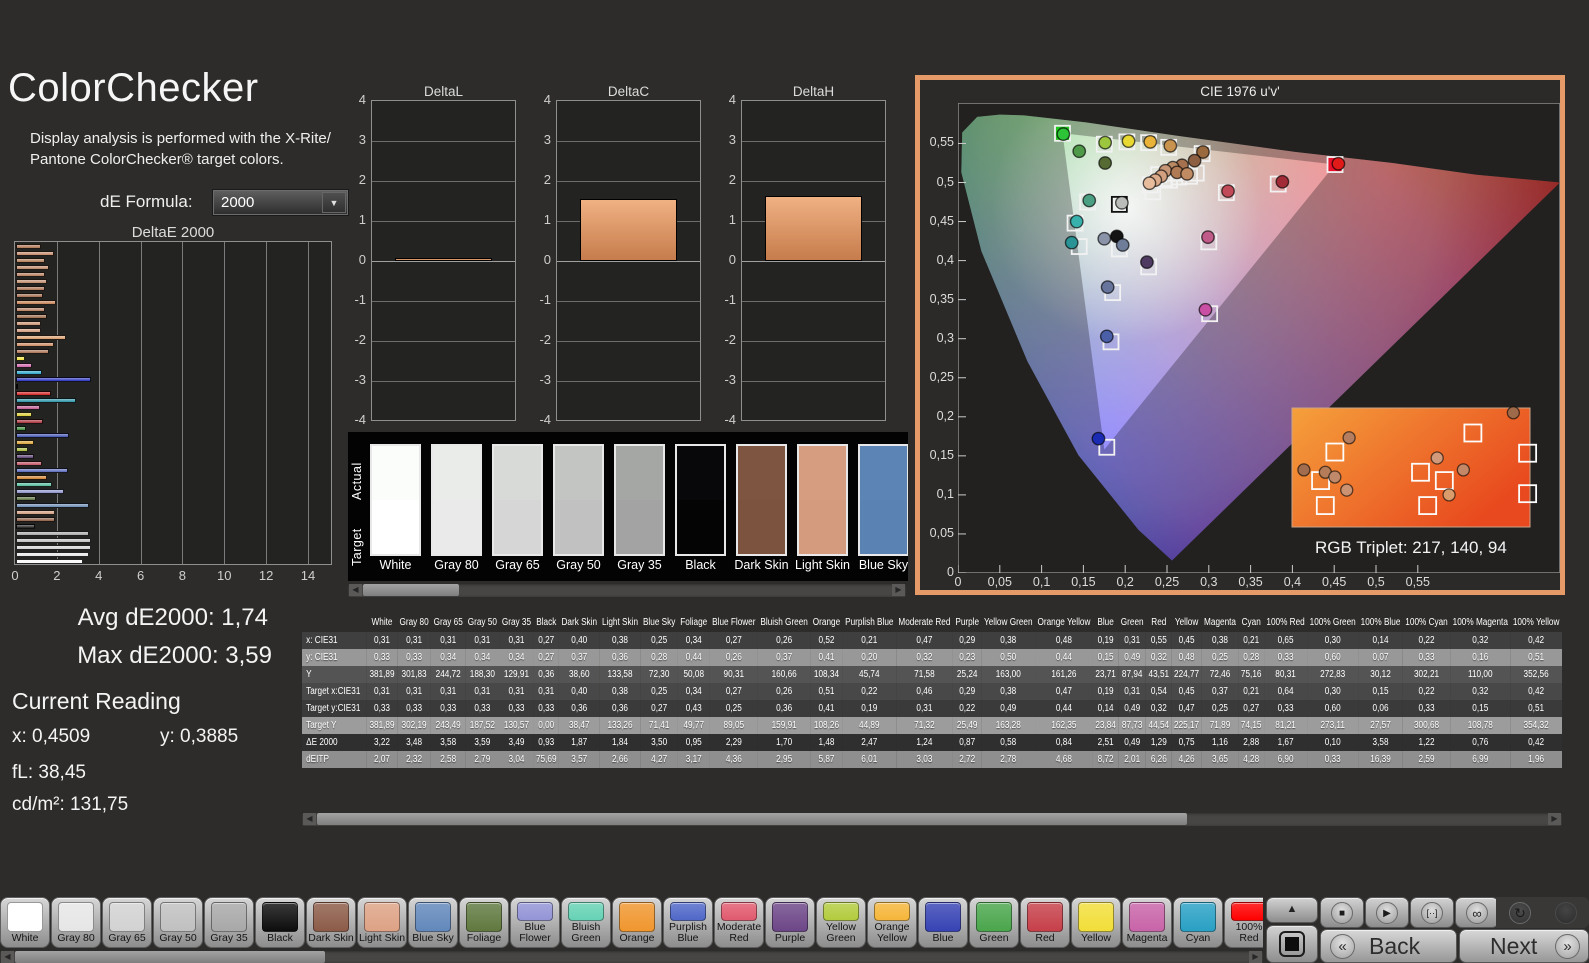 This screenshot has width=1589, height=963. I want to click on loop-icon: ∞, so click(1477, 912).